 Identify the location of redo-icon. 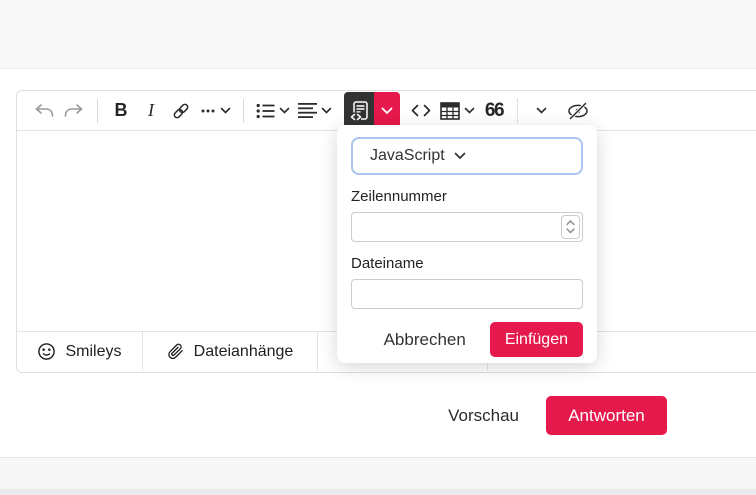
(74, 110).